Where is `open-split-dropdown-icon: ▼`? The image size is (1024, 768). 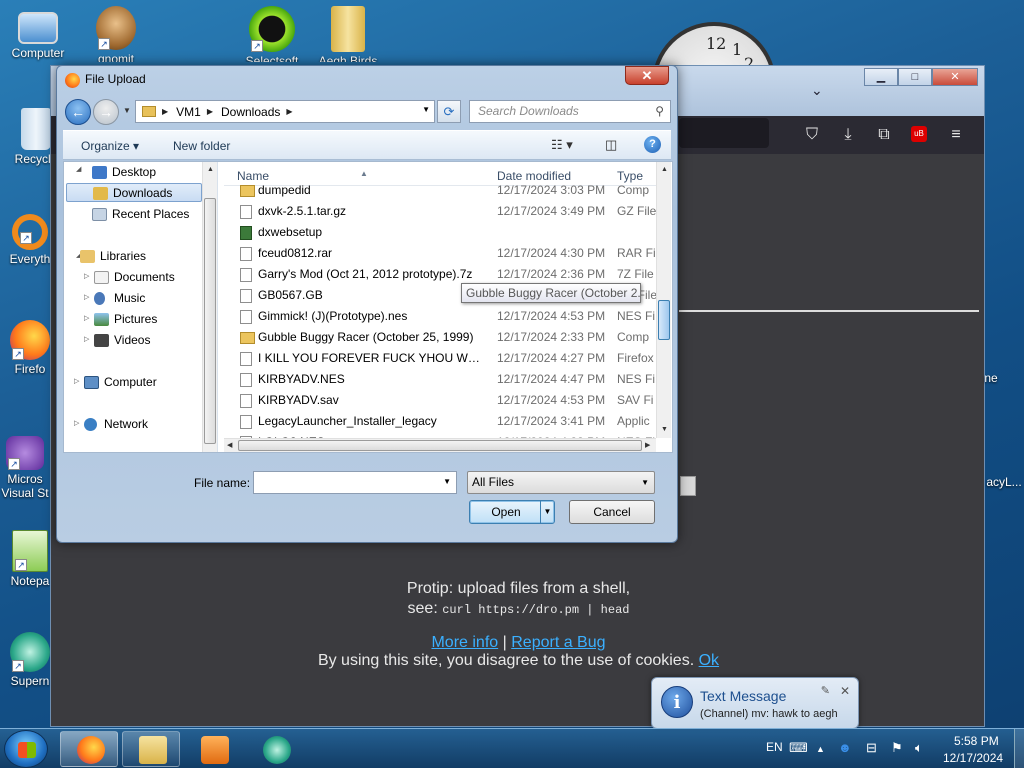
open-split-dropdown-icon: ▼ is located at coordinates (547, 512).